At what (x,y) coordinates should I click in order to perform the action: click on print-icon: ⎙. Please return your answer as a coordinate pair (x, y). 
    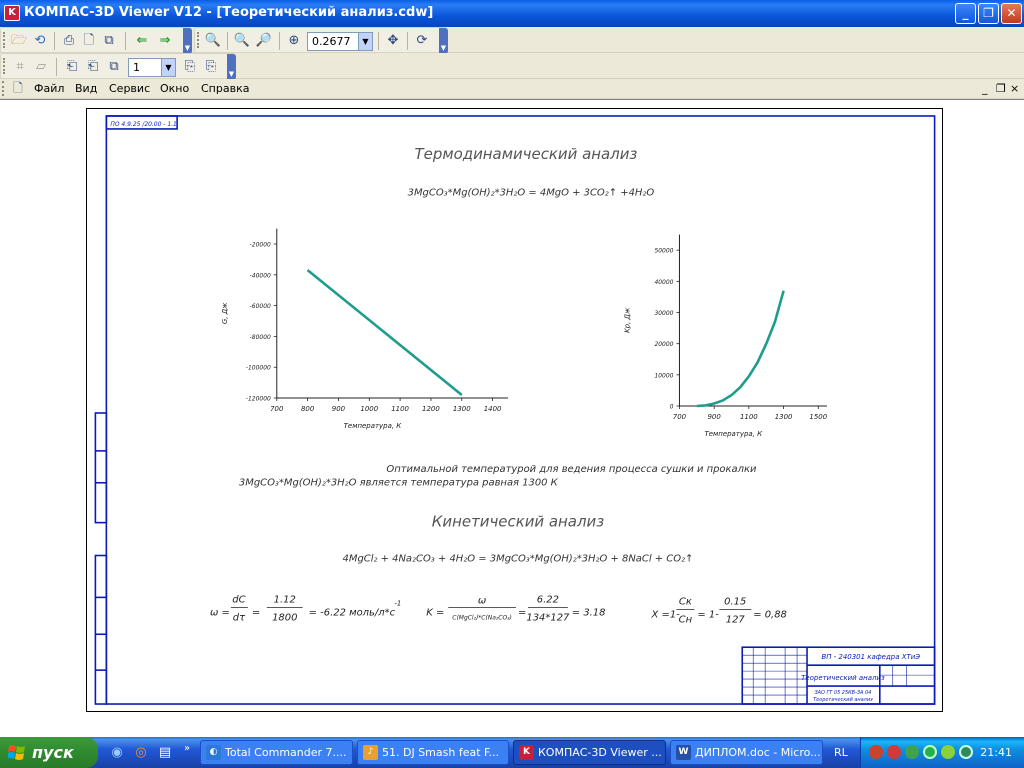
    Looking at the image, I should click on (69, 41).